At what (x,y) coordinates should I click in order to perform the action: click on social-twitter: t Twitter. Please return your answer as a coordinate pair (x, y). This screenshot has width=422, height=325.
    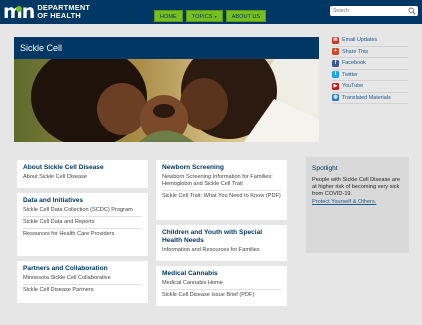
    Looking at the image, I should click on (370, 75).